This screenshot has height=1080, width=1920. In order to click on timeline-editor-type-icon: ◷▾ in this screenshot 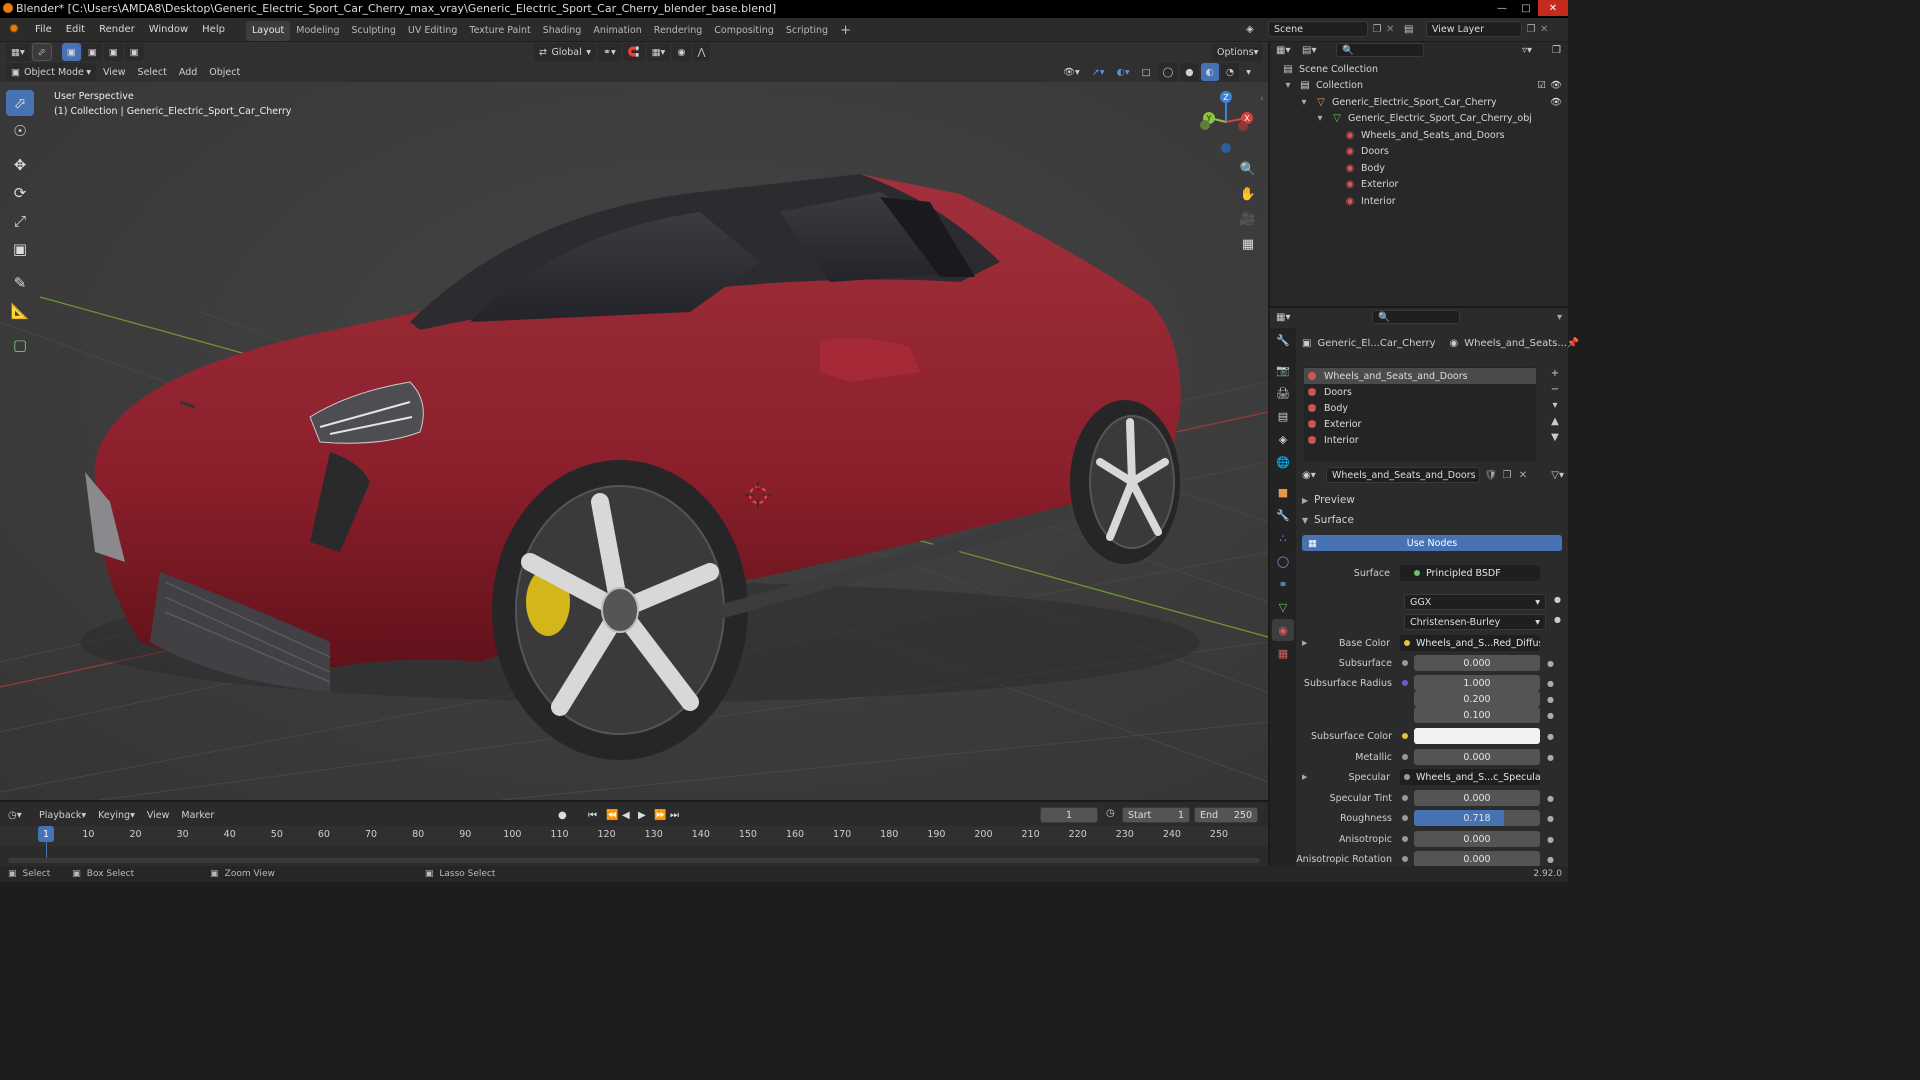, I will do `click(21, 815)`.